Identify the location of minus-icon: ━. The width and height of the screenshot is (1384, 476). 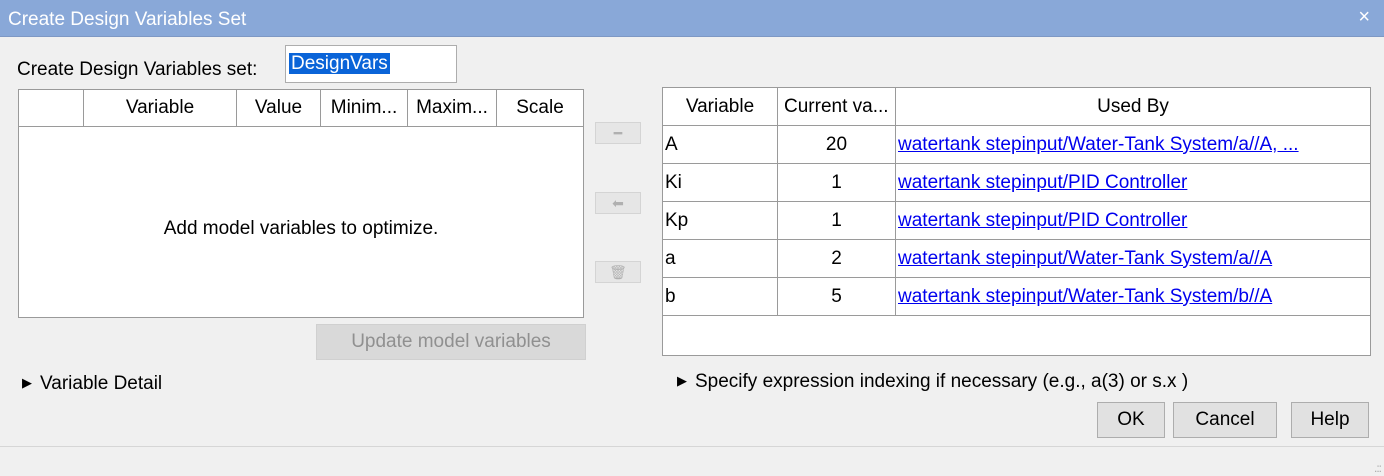
(618, 133).